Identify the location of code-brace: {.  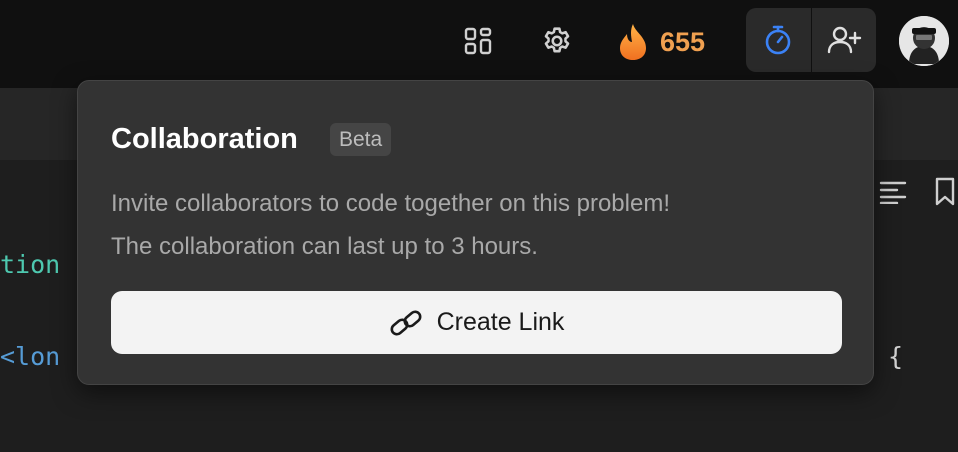
(896, 356).